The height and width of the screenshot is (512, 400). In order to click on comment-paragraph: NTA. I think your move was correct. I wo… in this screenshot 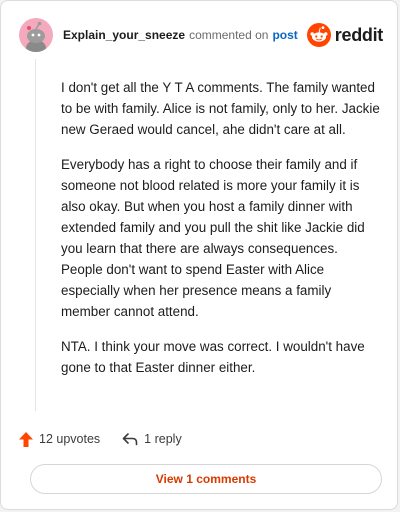, I will do `click(213, 357)`.